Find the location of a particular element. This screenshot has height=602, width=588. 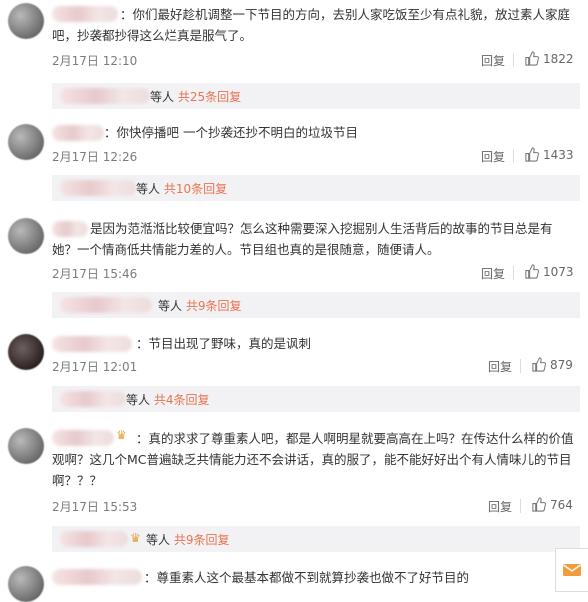

like-button: 764 is located at coordinates (552, 504).